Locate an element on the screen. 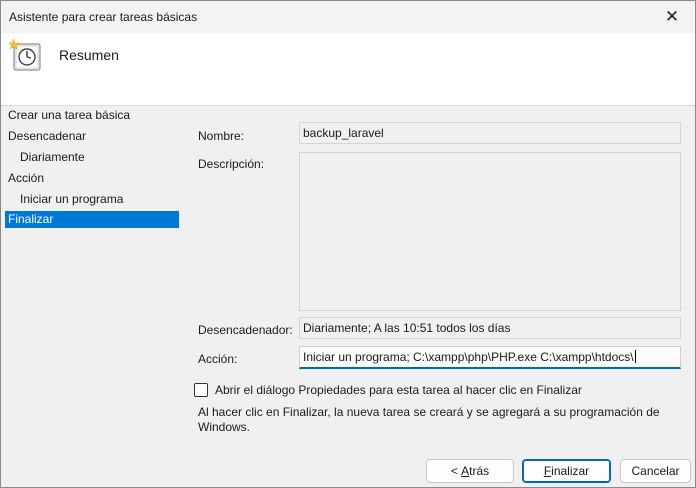 The height and width of the screenshot is (488, 696). finish-button: Finalizar is located at coordinates (566, 471).